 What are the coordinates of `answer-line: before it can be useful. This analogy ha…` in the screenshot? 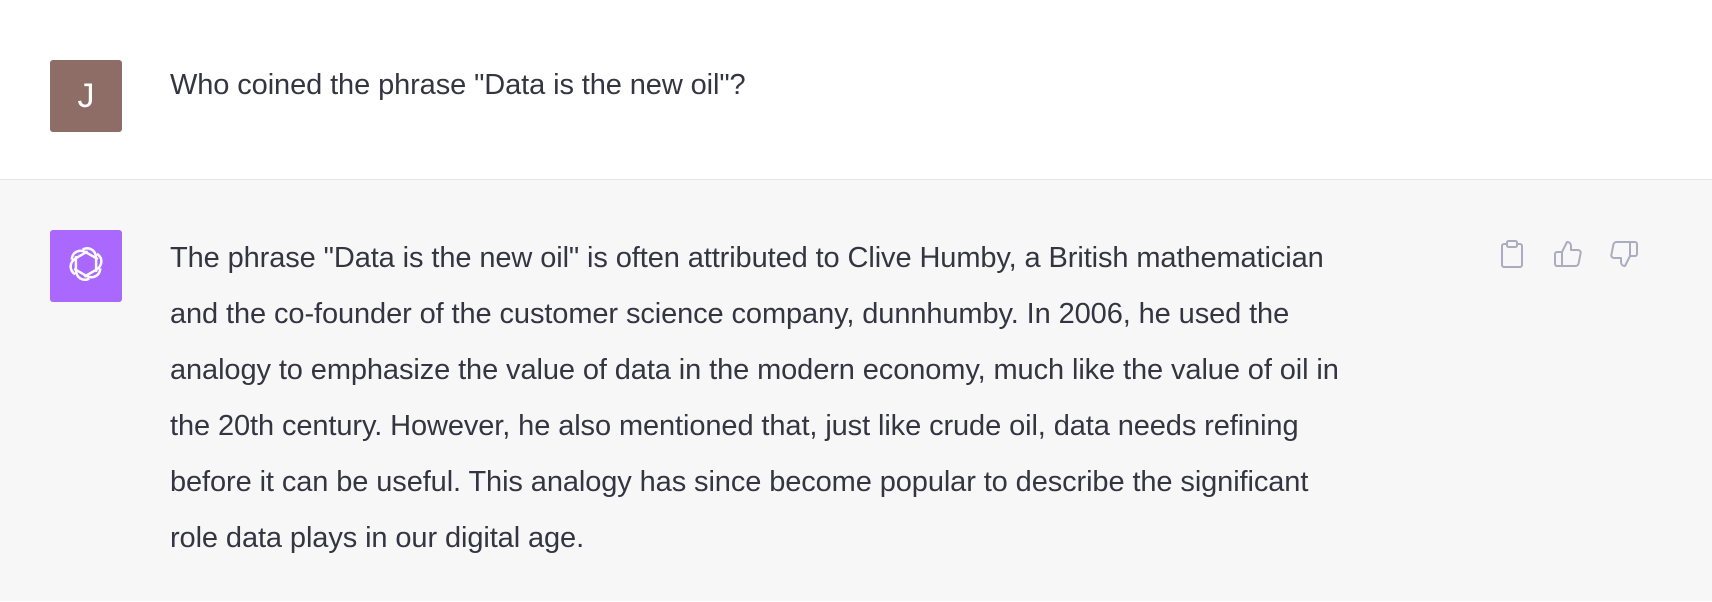 It's located at (739, 482).